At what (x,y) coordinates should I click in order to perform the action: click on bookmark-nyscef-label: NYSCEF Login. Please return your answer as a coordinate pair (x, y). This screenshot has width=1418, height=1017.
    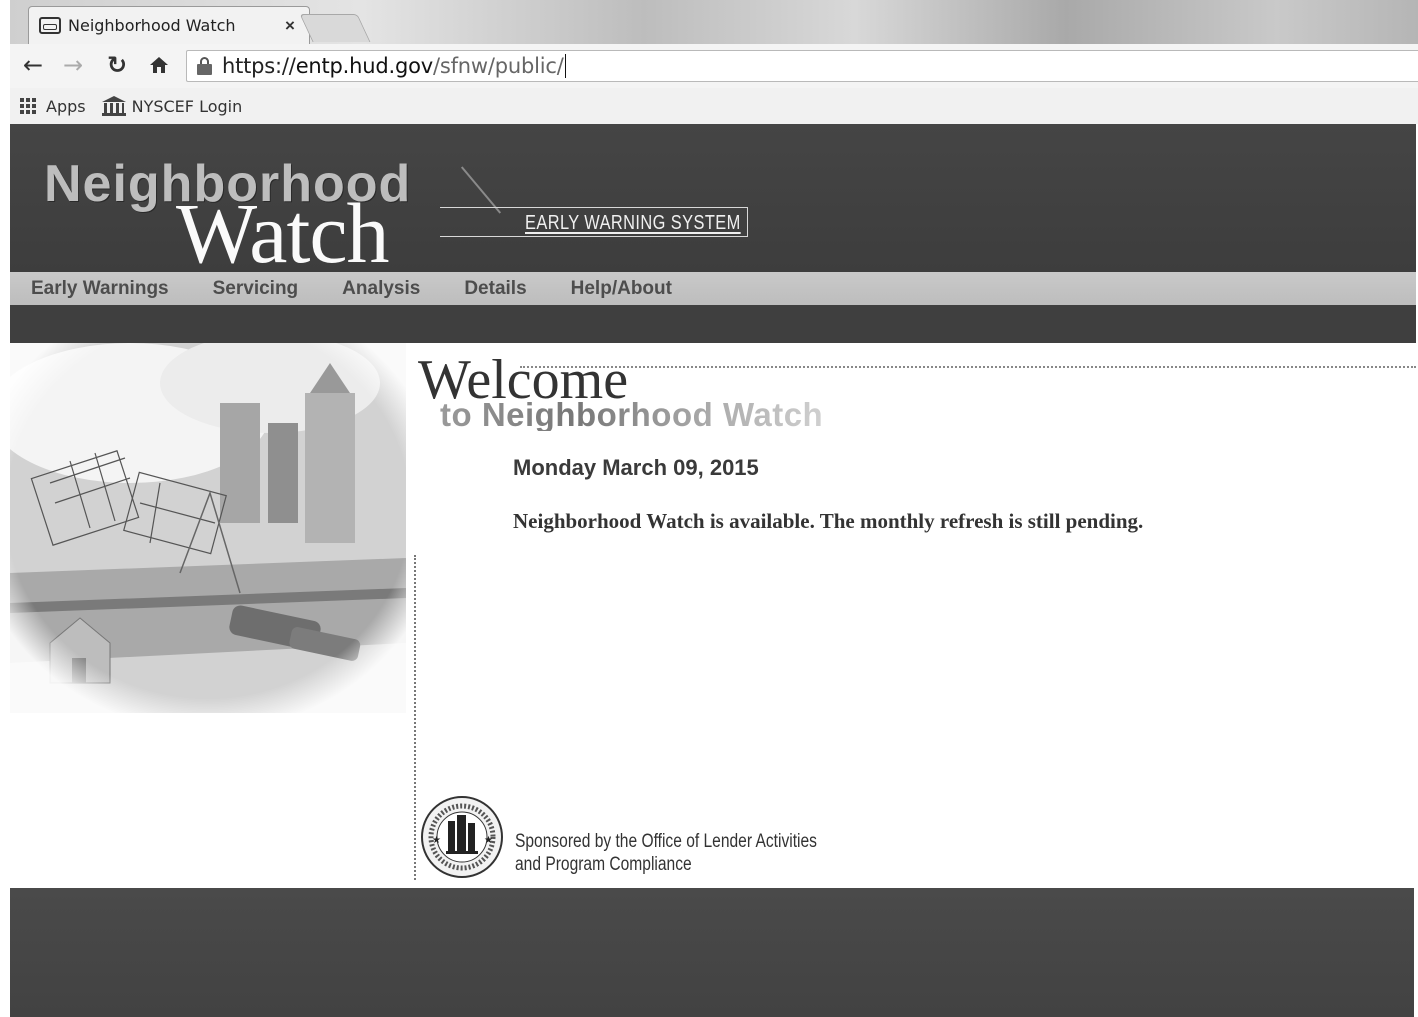
    Looking at the image, I should click on (187, 106).